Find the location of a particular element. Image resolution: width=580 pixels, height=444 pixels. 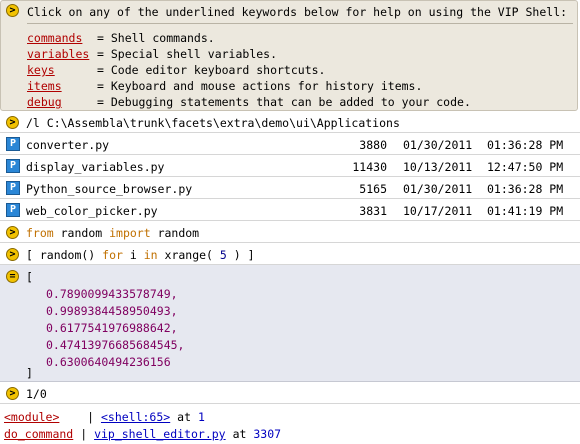

traceback-file-link: vip_shell_editor.py is located at coordinates (160, 434).